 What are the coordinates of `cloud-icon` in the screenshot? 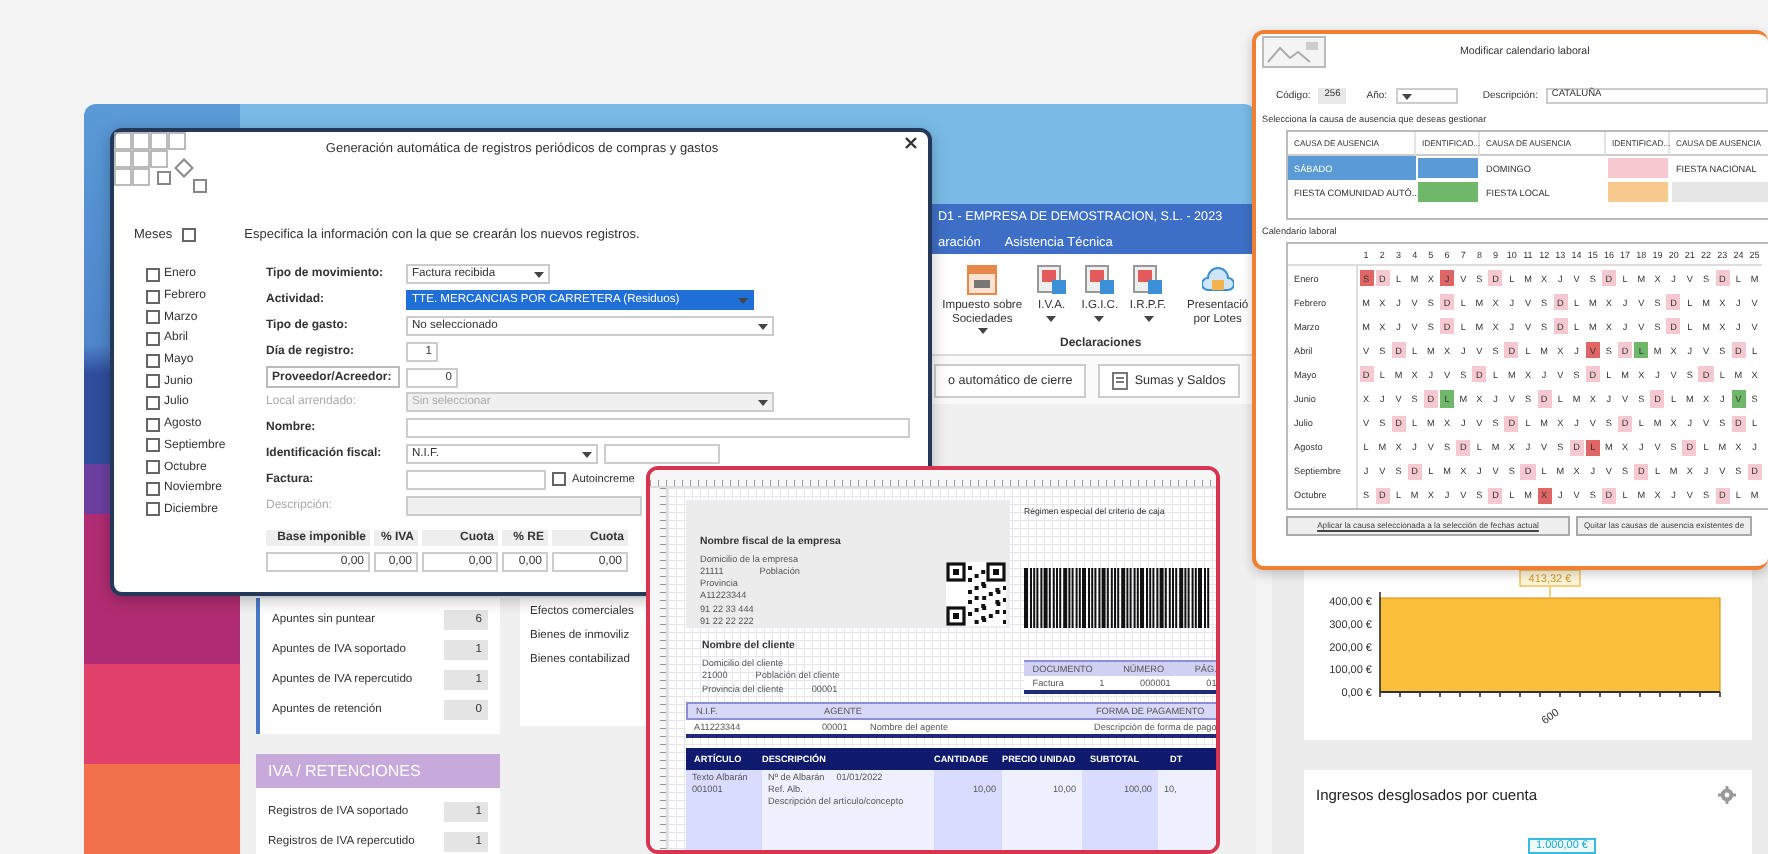 It's located at (1217, 280).